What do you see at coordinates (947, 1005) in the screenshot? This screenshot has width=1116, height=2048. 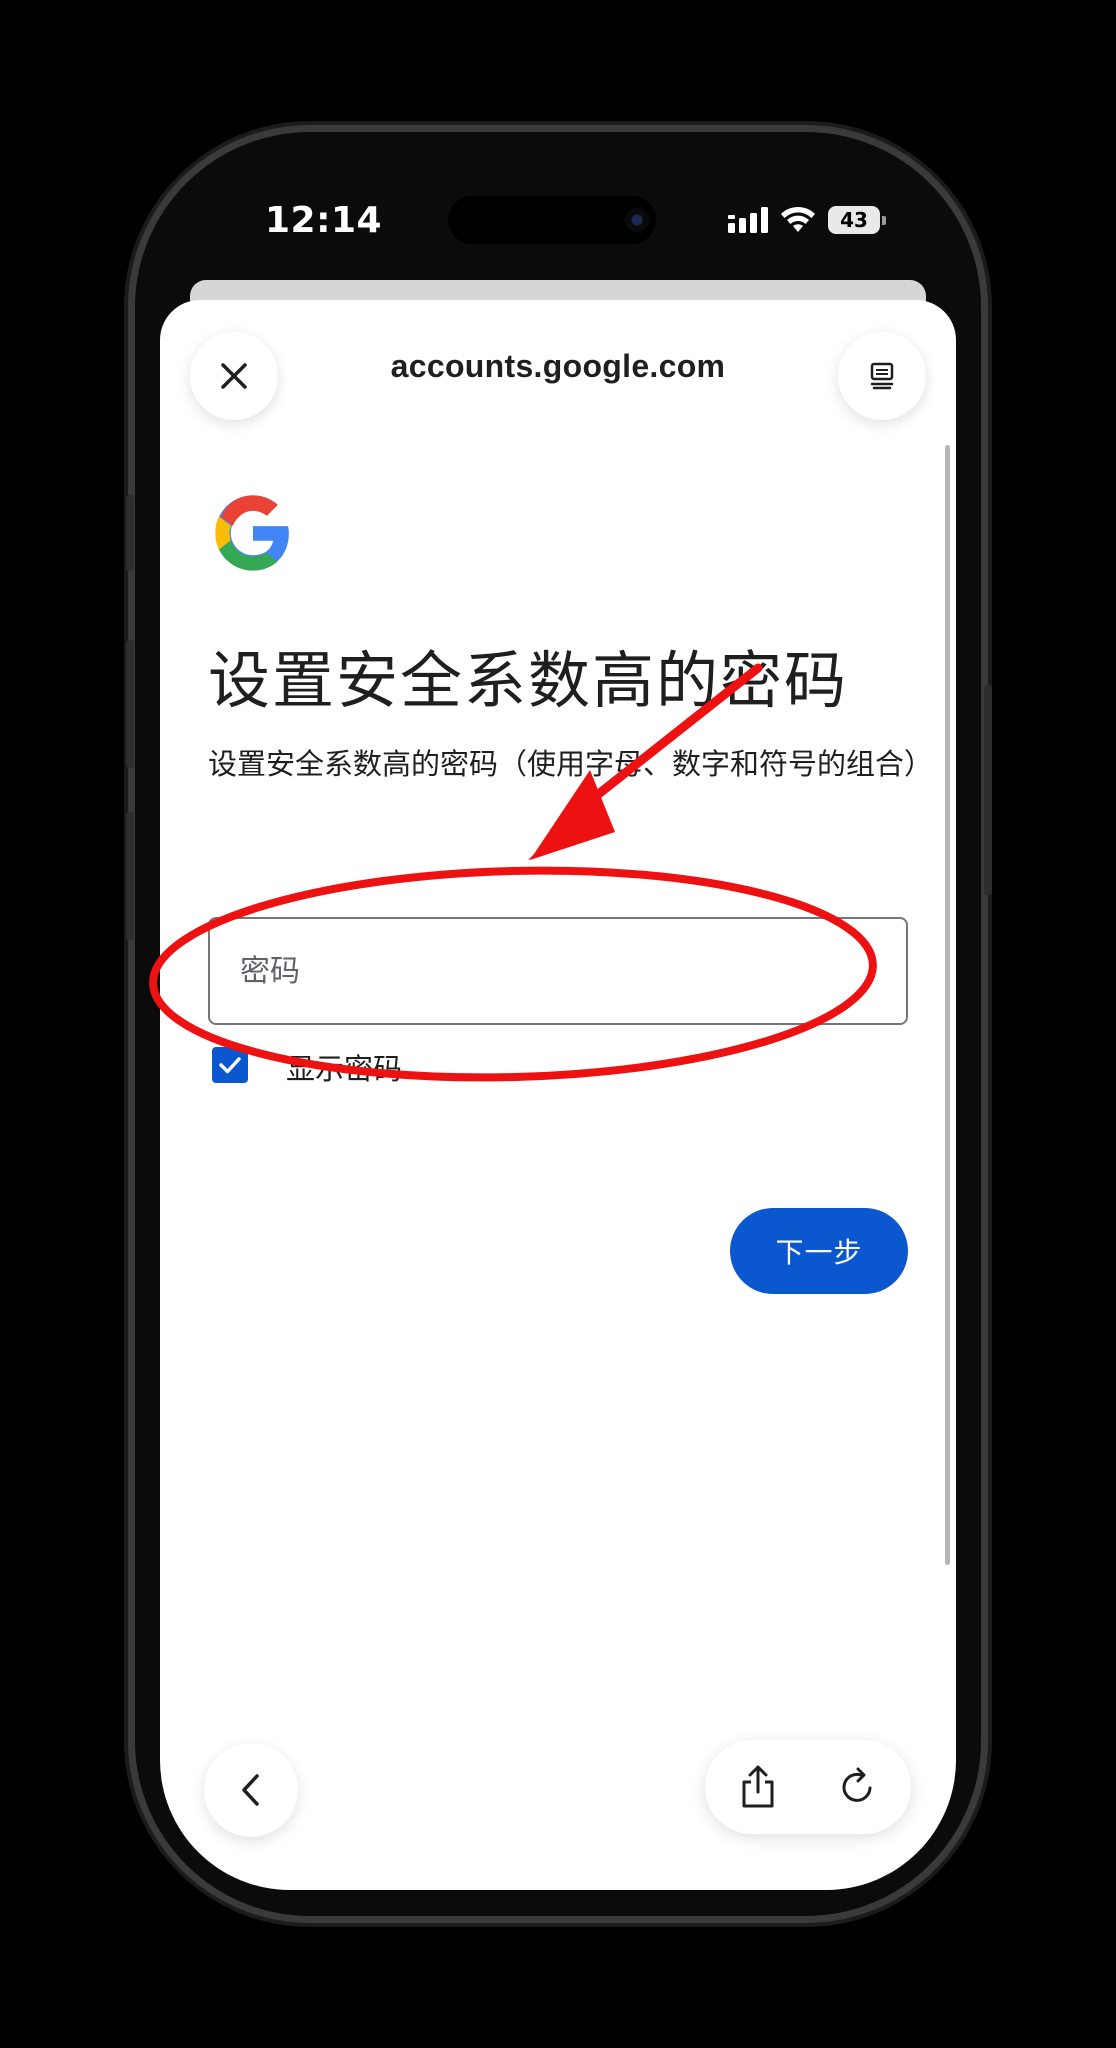 I see `scrollbar` at bounding box center [947, 1005].